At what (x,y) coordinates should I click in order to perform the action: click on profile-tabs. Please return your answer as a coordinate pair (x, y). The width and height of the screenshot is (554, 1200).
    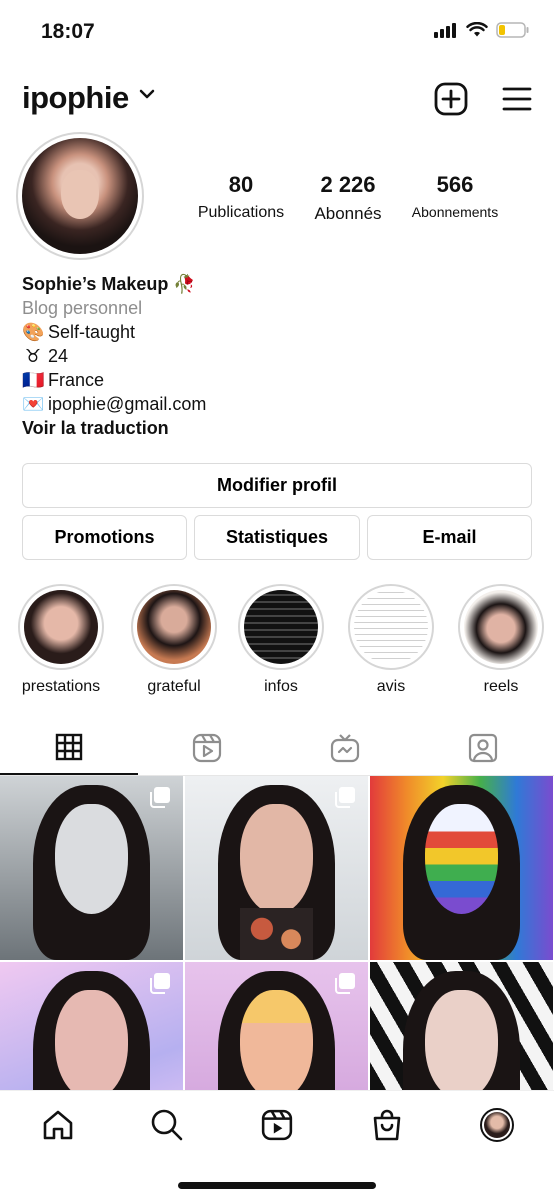
    Looking at the image, I should click on (277, 748).